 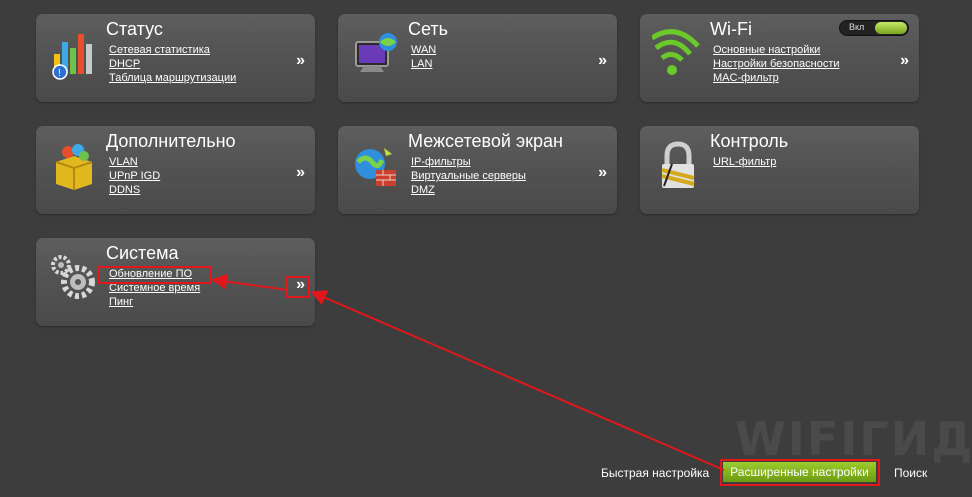 I want to click on link-virtual-servers: Виртуальные серверы, so click(x=468, y=176).